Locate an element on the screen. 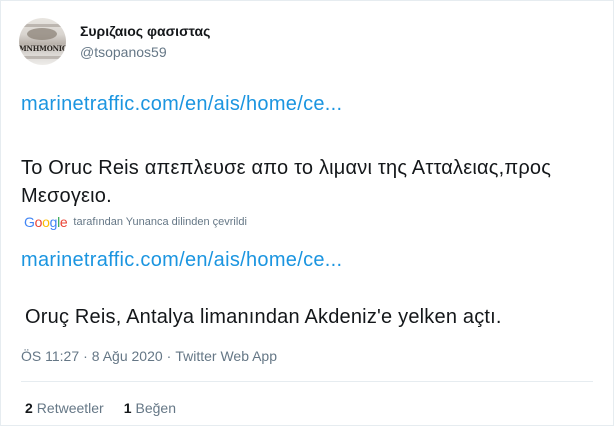 This screenshot has height=426, width=614. author-handle: @tsopanos59 is located at coordinates (145, 52).